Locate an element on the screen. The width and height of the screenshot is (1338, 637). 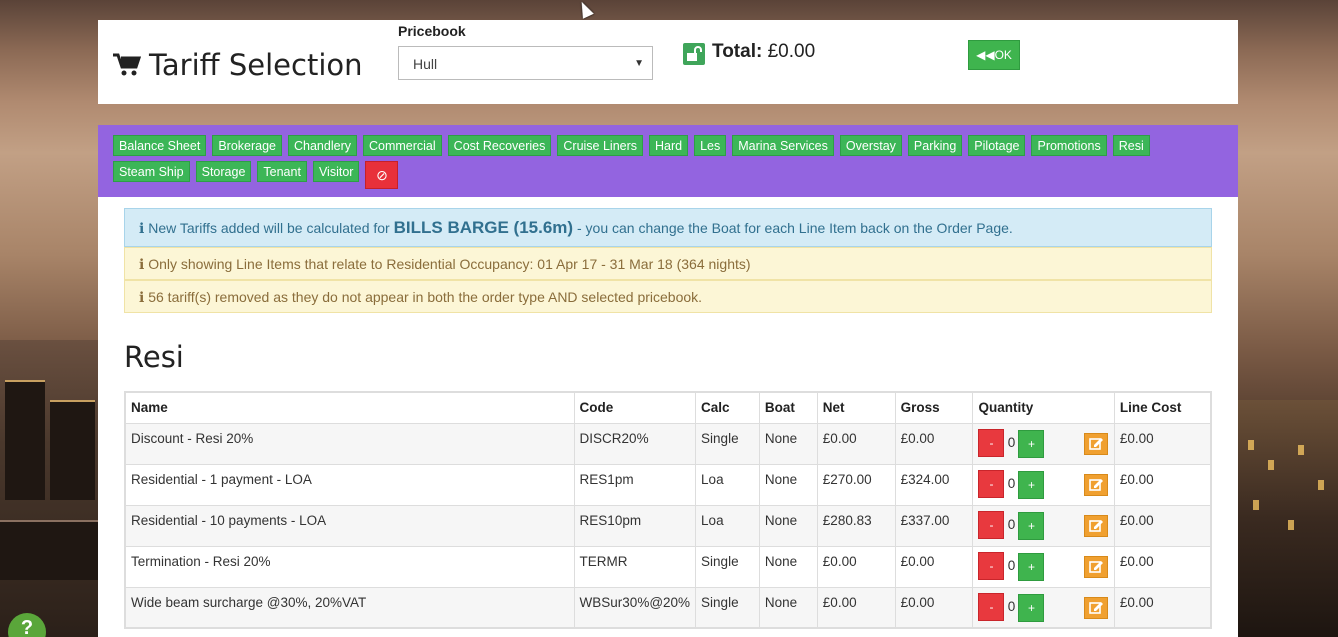
category-button-parking: Parking is located at coordinates (935, 145).